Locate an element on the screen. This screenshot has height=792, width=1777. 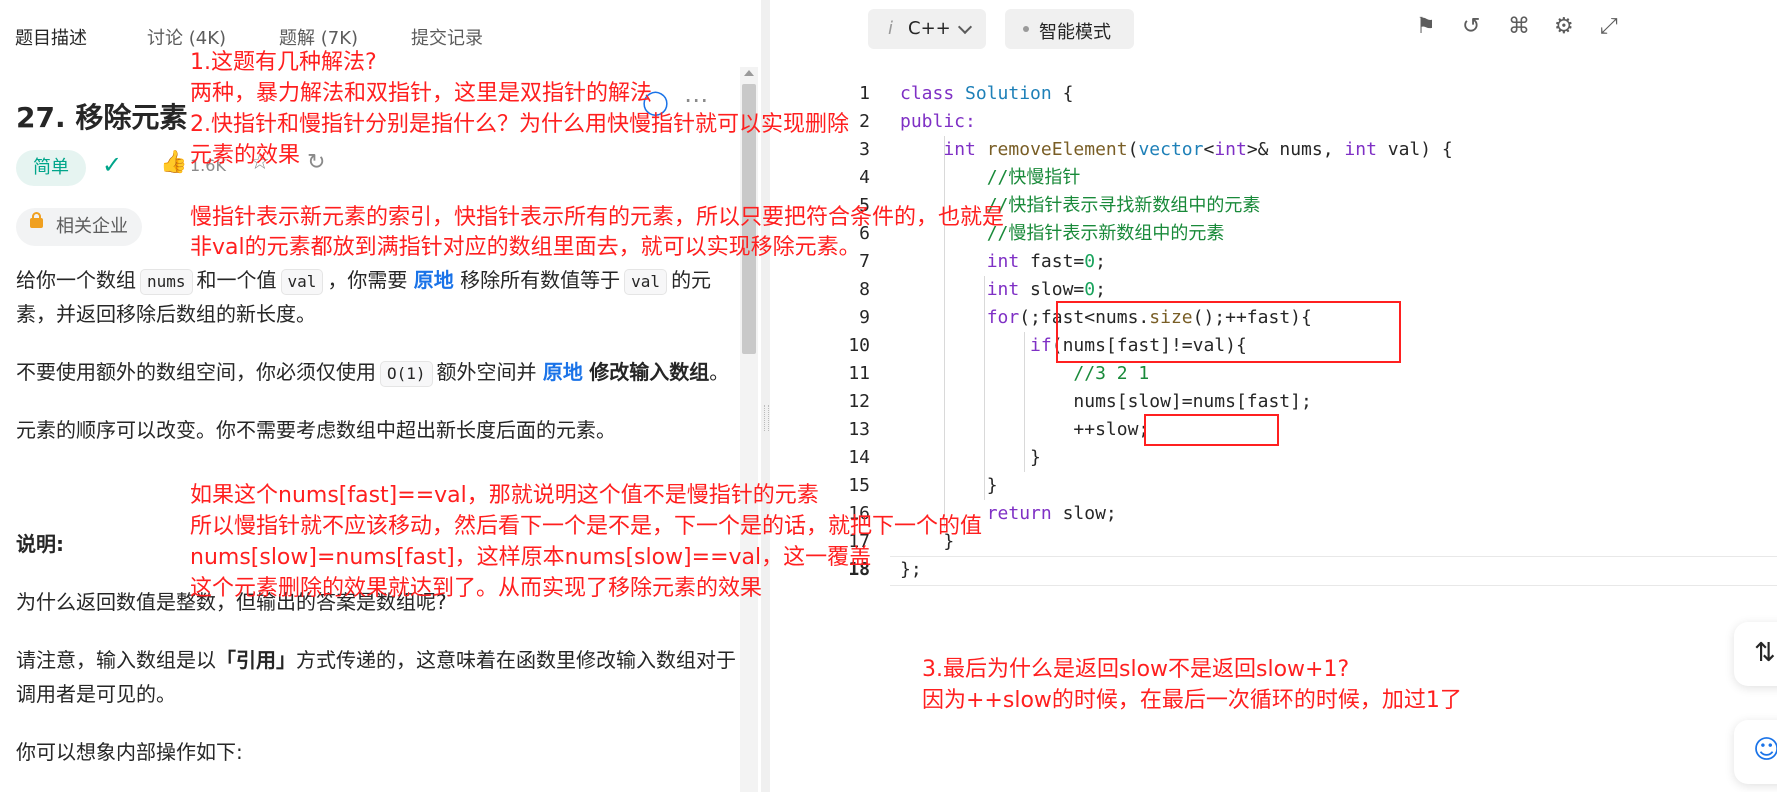
code-line: ++slow; is located at coordinates (1025, 429).